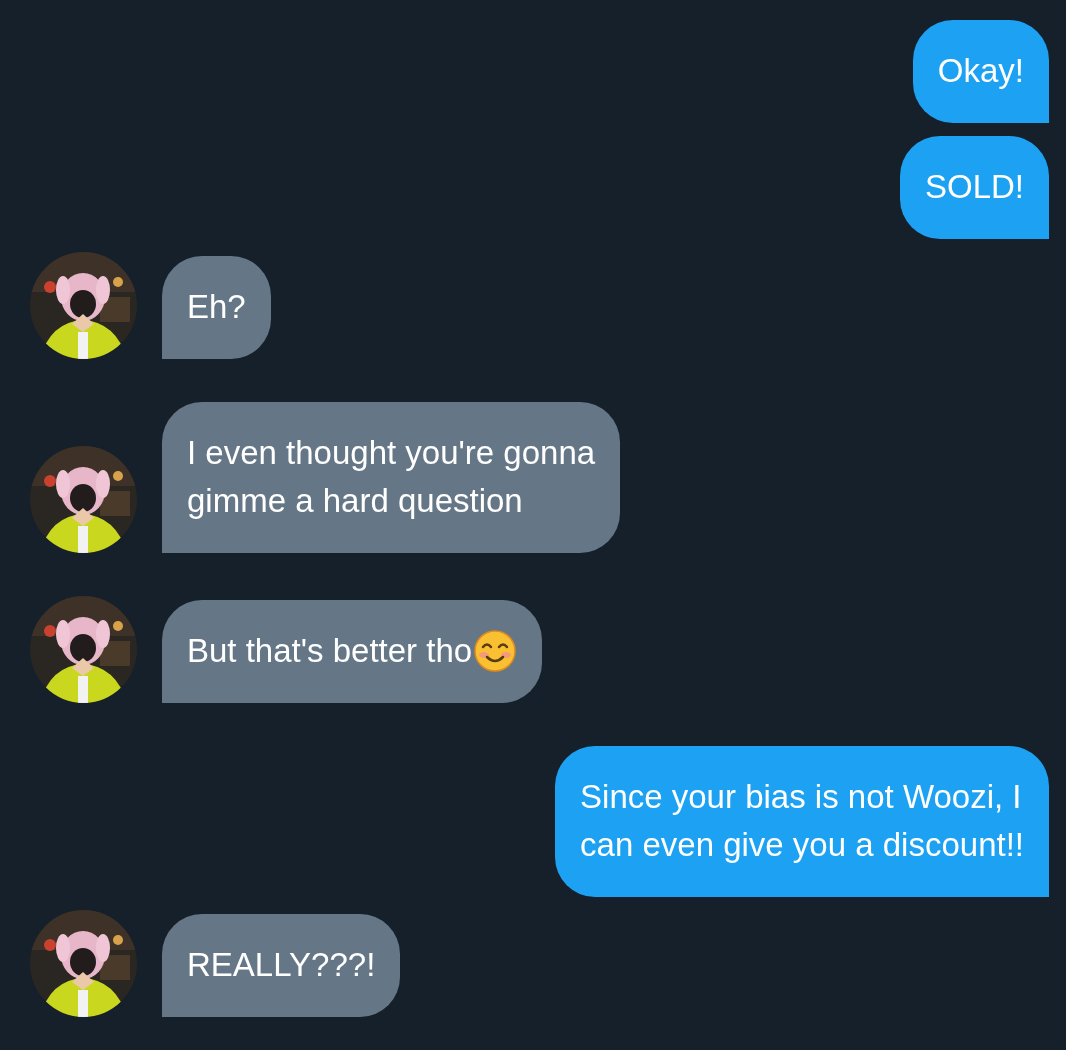 Image resolution: width=1066 pixels, height=1050 pixels. I want to click on smiling-face-icon, so click(495, 651).